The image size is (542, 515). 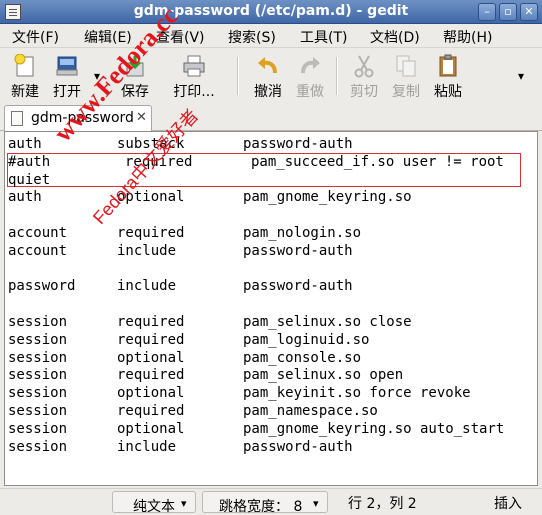 I want to click on copy-button-label: 复制, so click(x=406, y=92).